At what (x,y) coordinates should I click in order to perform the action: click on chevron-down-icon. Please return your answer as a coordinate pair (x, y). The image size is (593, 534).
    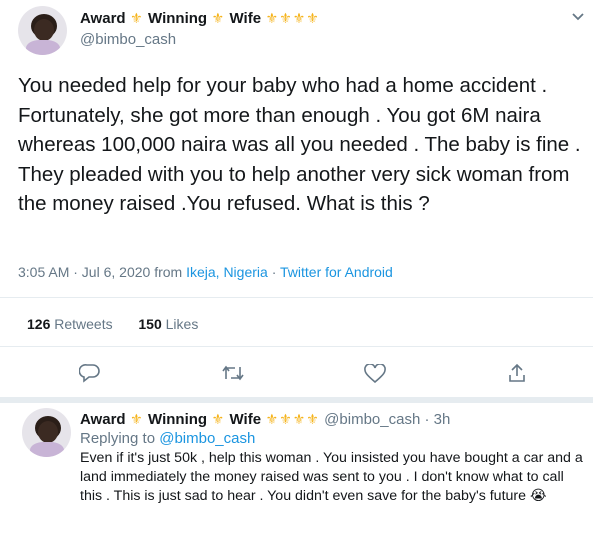
    Looking at the image, I should click on (578, 17).